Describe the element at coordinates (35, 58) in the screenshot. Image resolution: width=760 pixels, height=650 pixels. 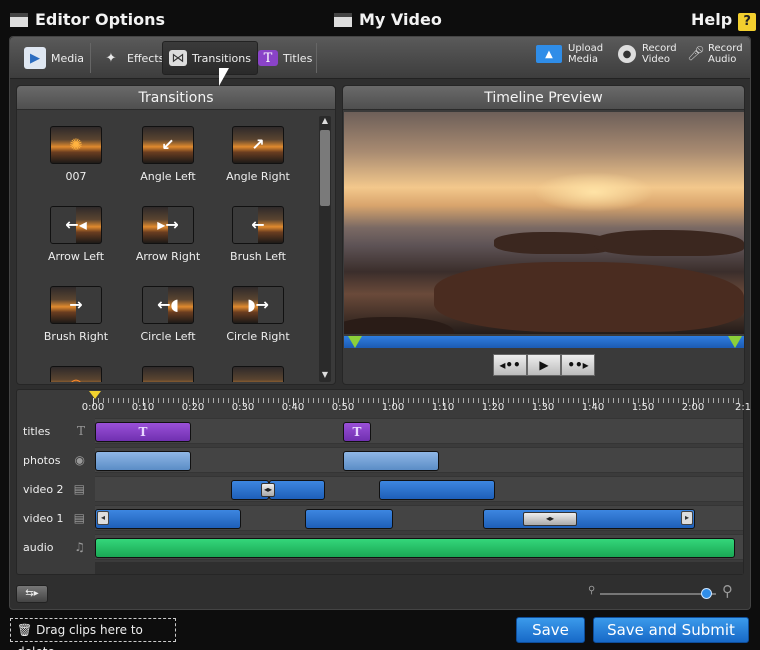
I see `media-play-icon: ▶` at that location.